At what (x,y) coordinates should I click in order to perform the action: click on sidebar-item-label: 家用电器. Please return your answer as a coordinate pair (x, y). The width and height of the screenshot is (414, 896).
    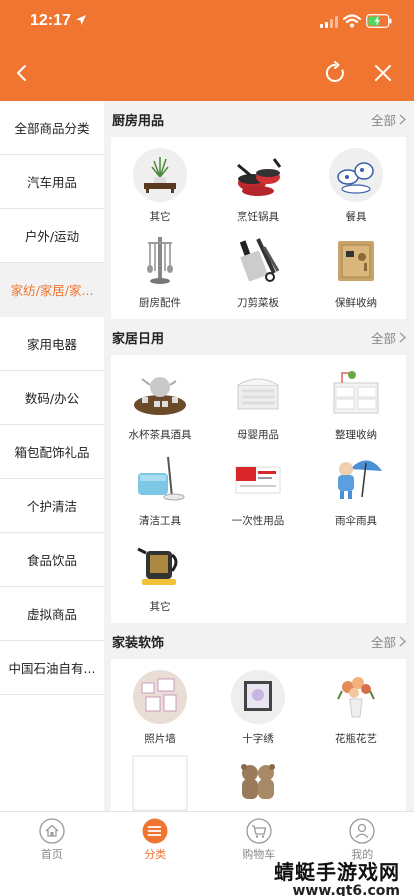
    Looking at the image, I should click on (51, 344).